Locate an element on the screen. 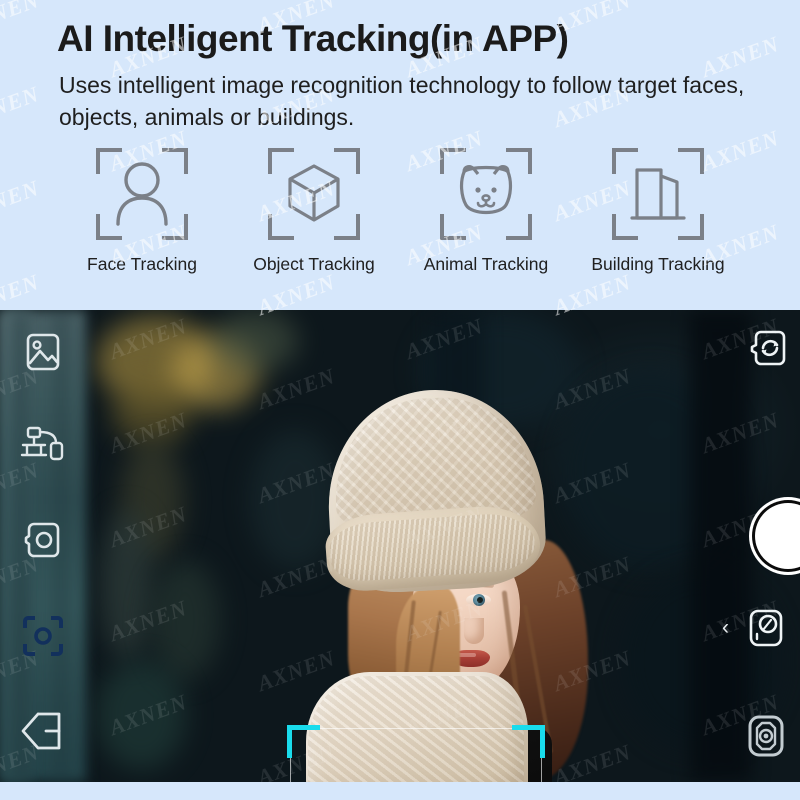  camera-mode-icon is located at coordinates (43, 540).